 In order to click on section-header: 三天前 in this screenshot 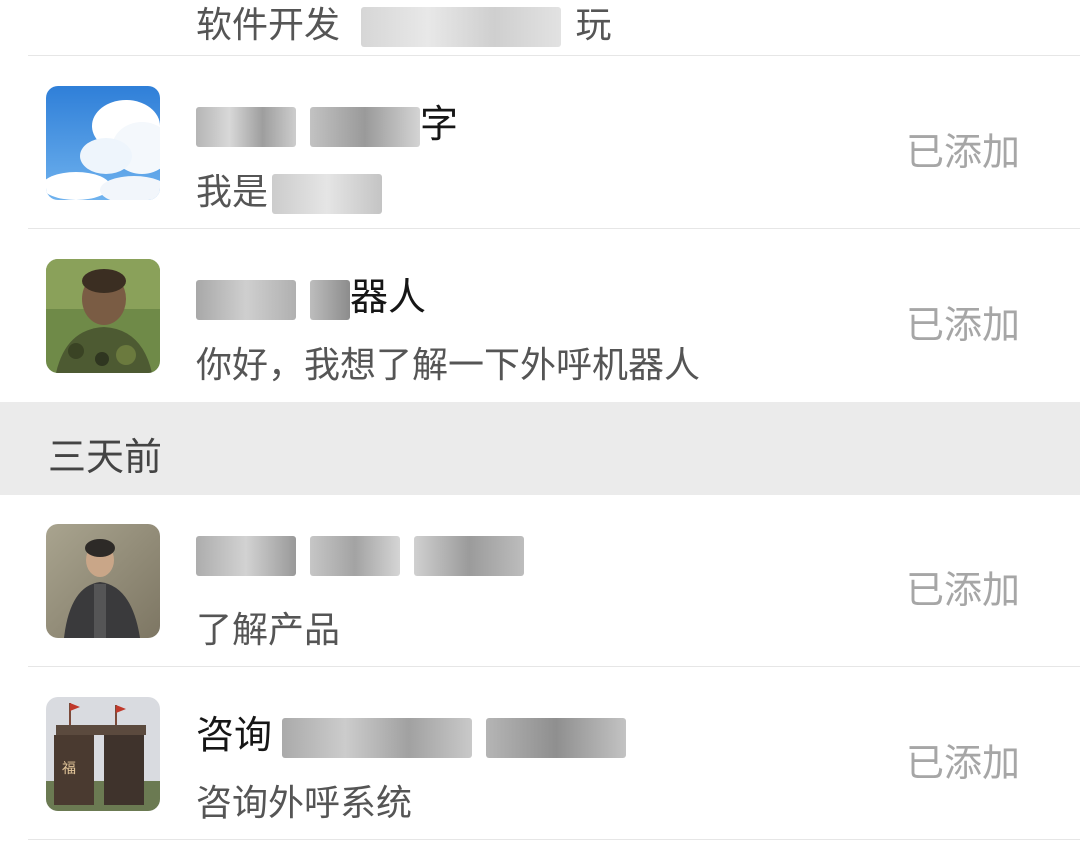, I will do `click(540, 448)`.